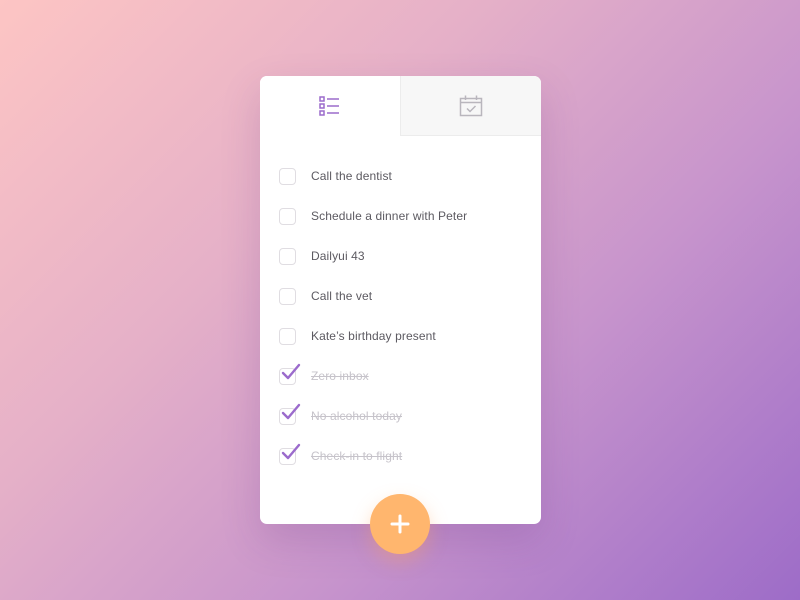 Image resolution: width=800 pixels, height=600 pixels. I want to click on todo-label: Call the vet, so click(342, 296).